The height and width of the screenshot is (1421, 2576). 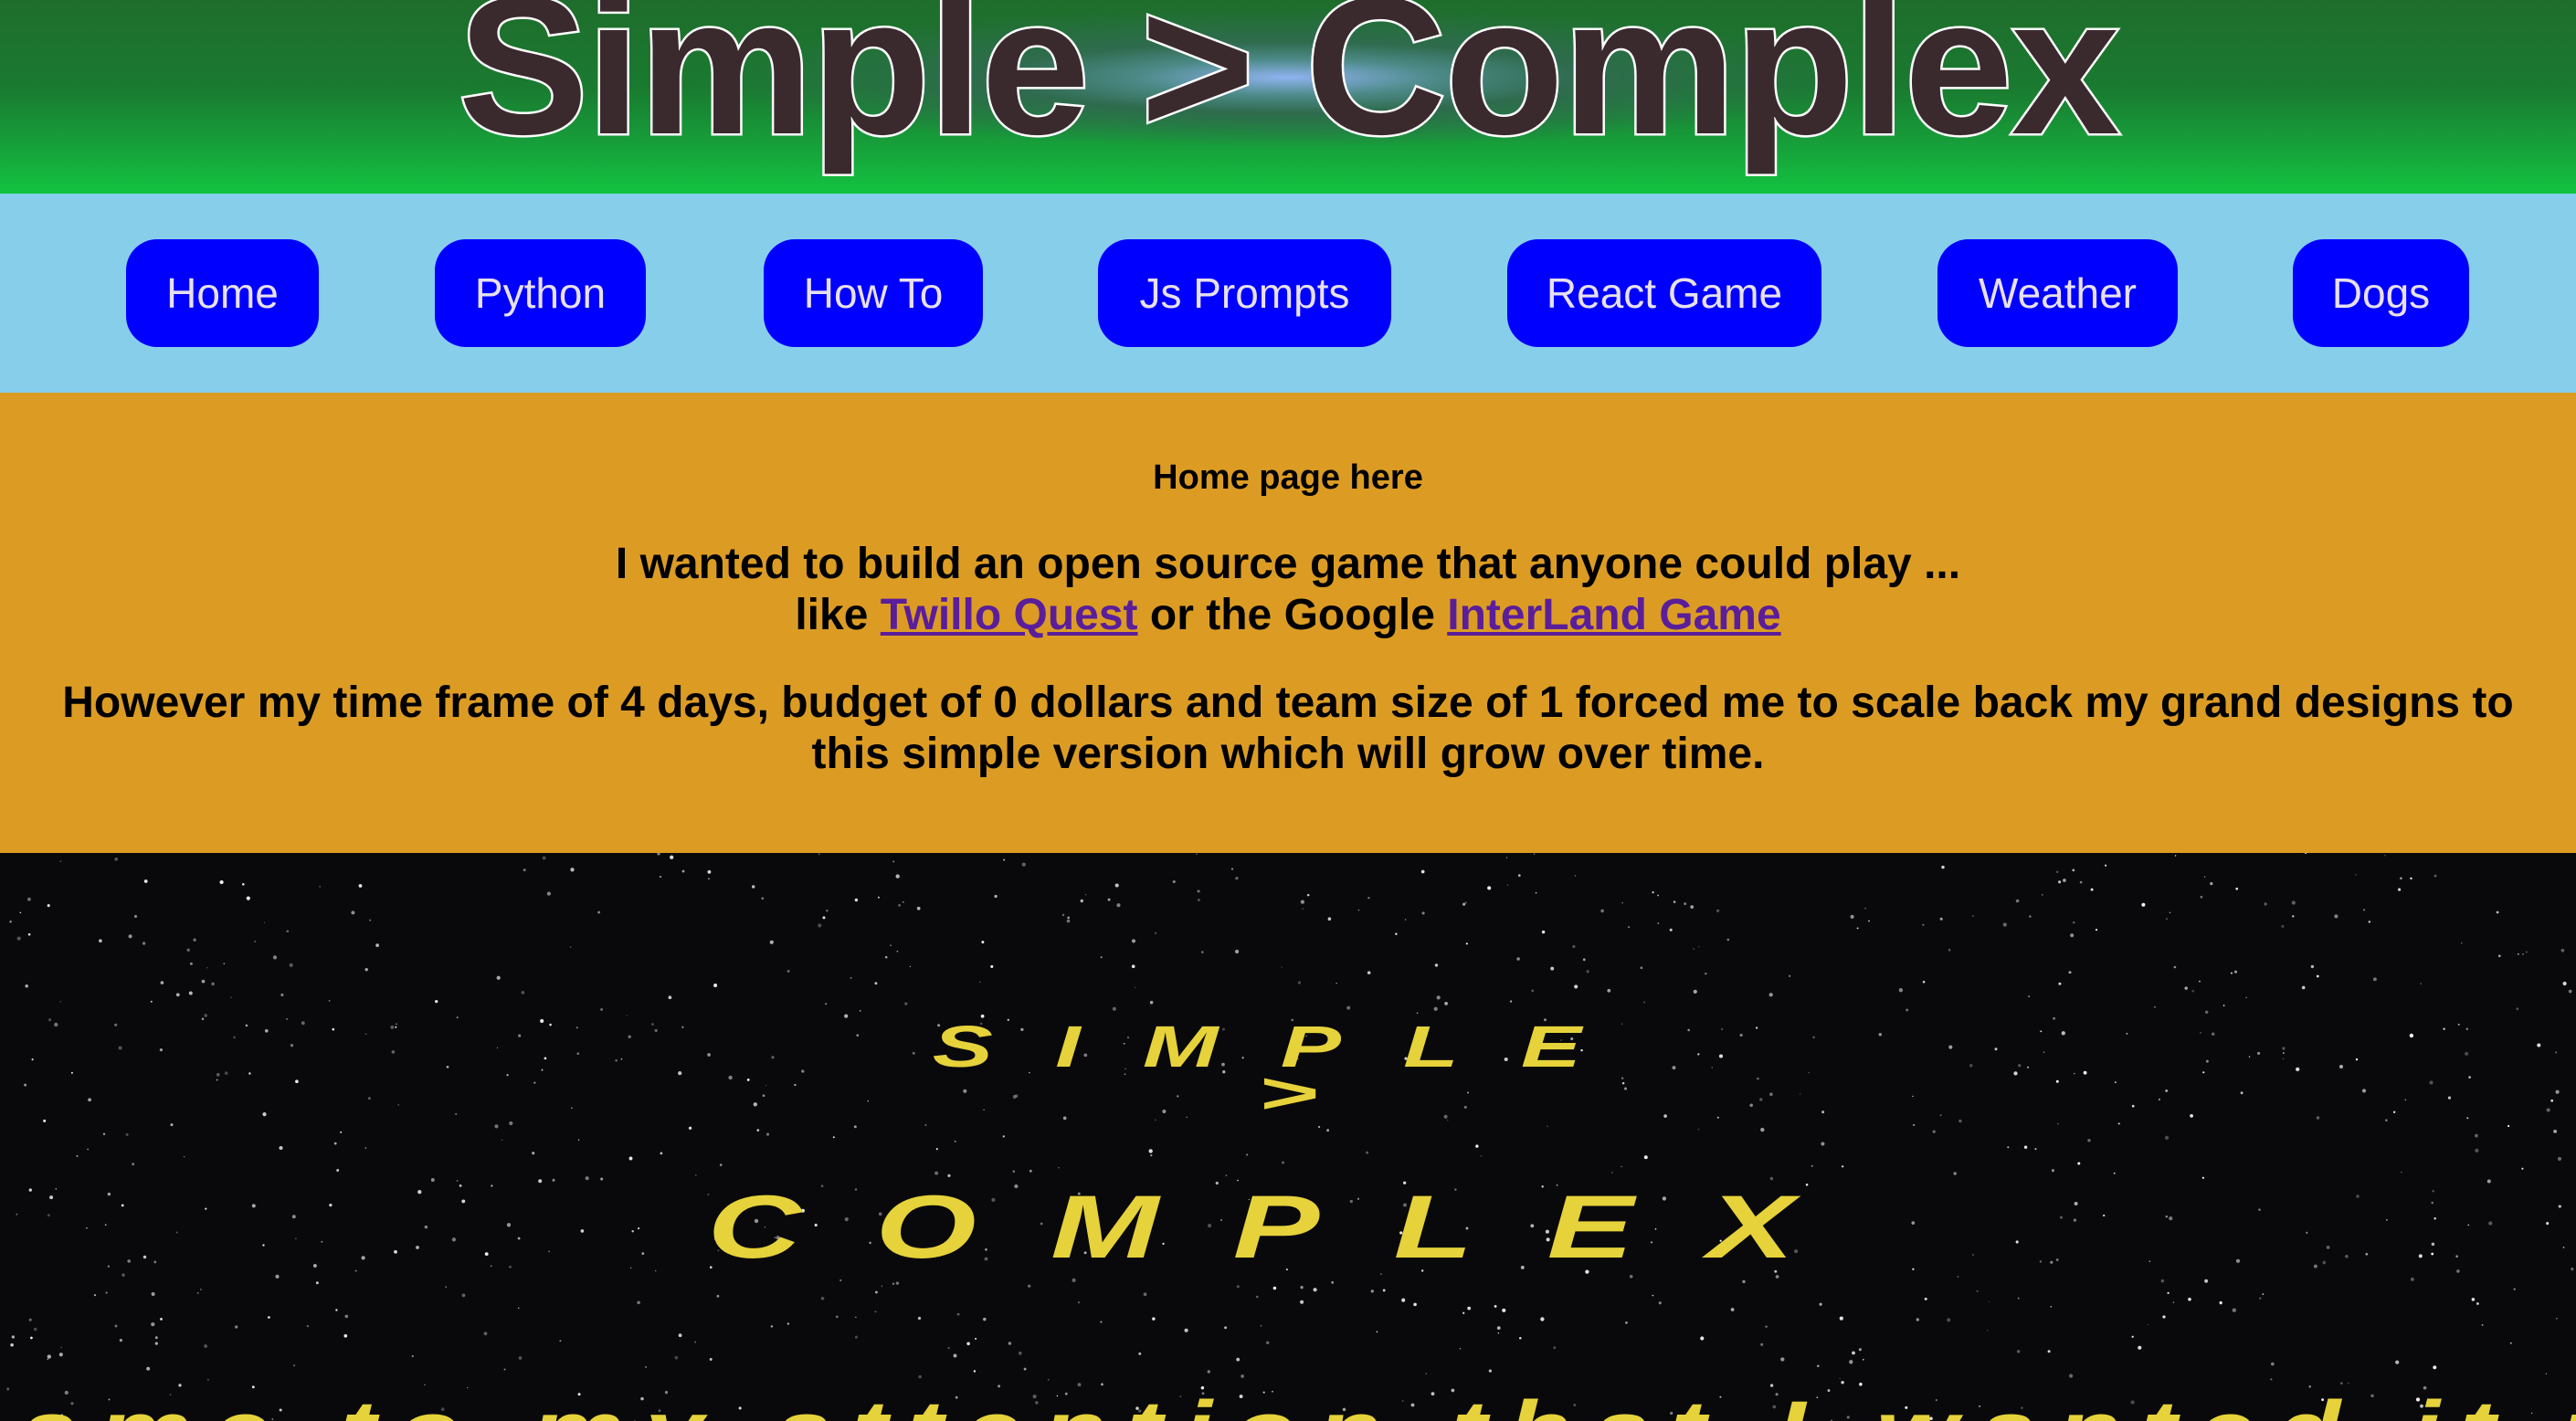 What do you see at coordinates (1288, 1227) in the screenshot?
I see `crawl-line-complex: COMPLEX` at bounding box center [1288, 1227].